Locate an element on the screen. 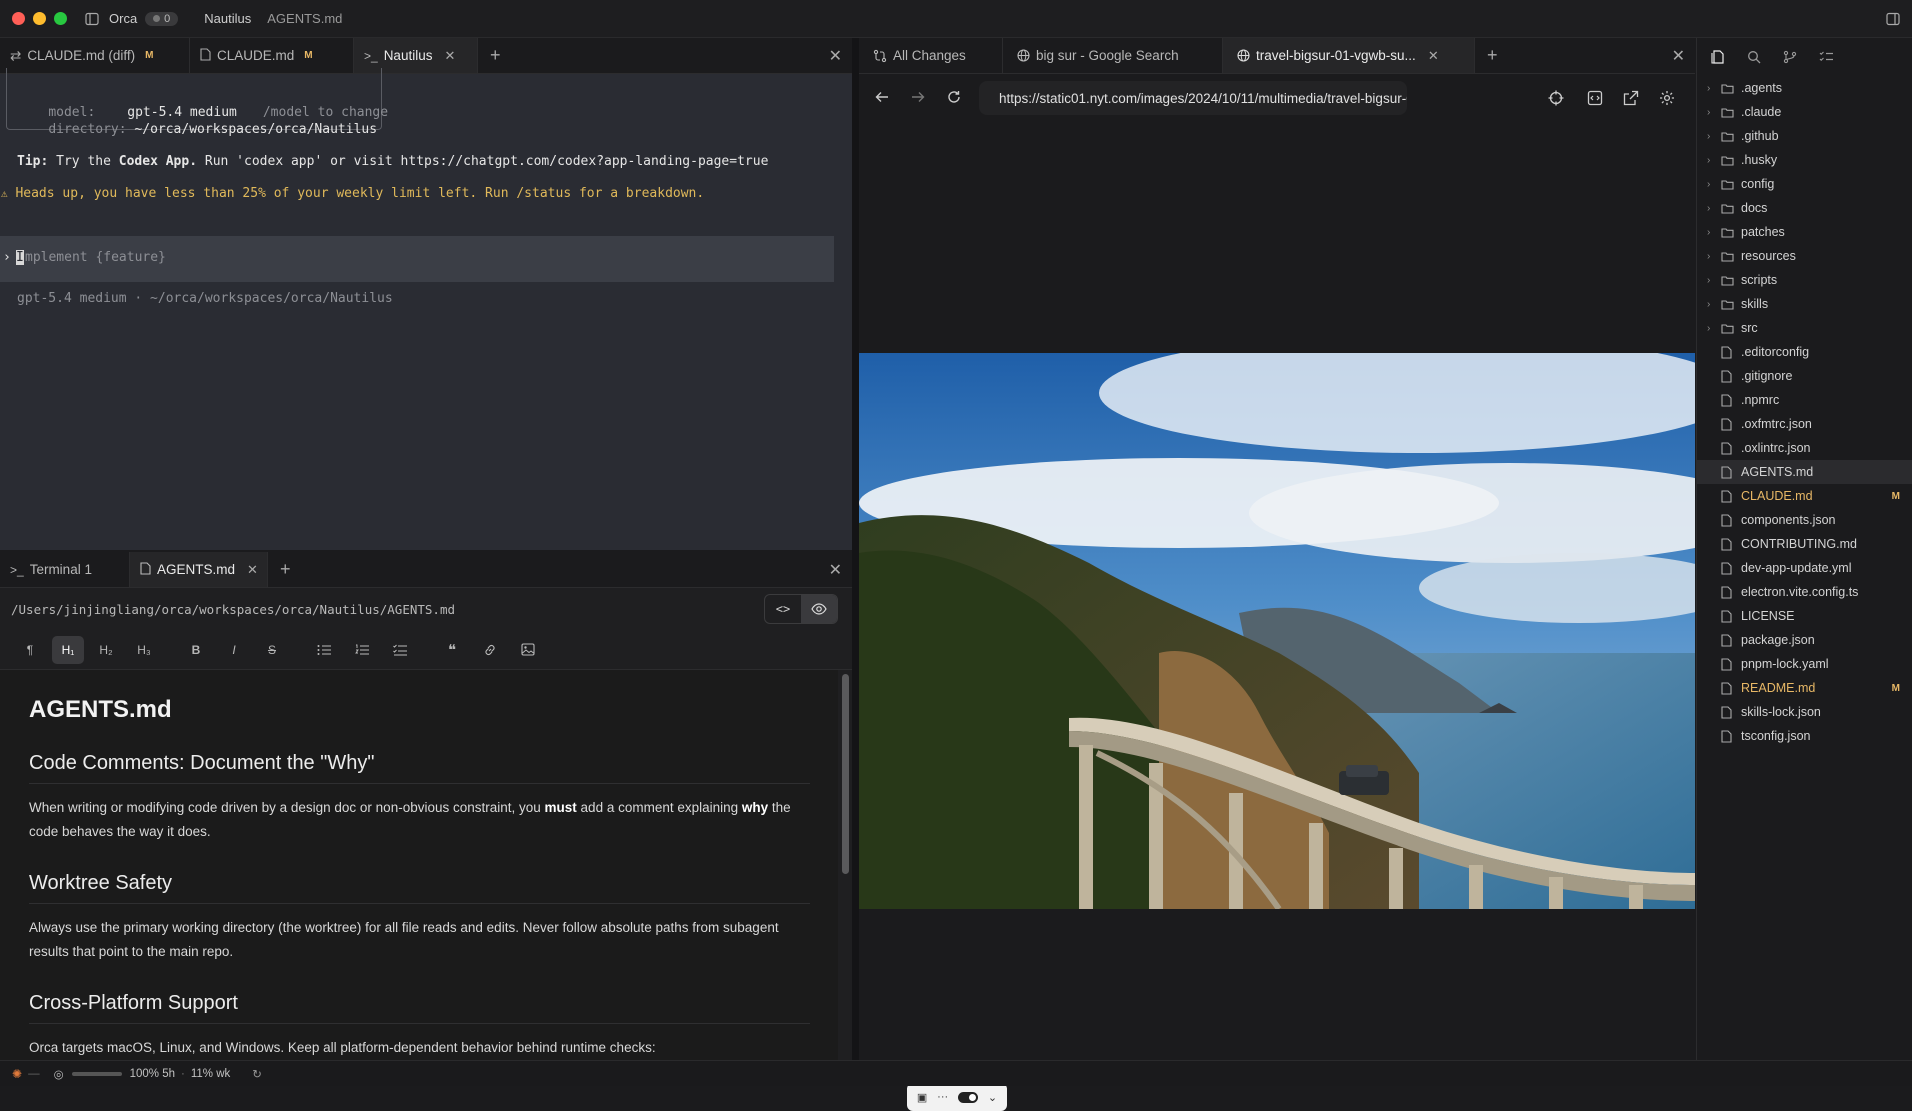 The height and width of the screenshot is (1111, 1912). folder-item: › docs is located at coordinates (1804, 208).